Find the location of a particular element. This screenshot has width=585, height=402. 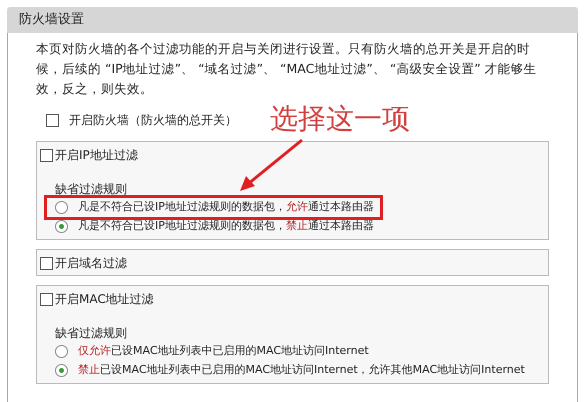

checkbox-label: 开启防火墙（防火墙的总开关） is located at coordinates (153, 120).